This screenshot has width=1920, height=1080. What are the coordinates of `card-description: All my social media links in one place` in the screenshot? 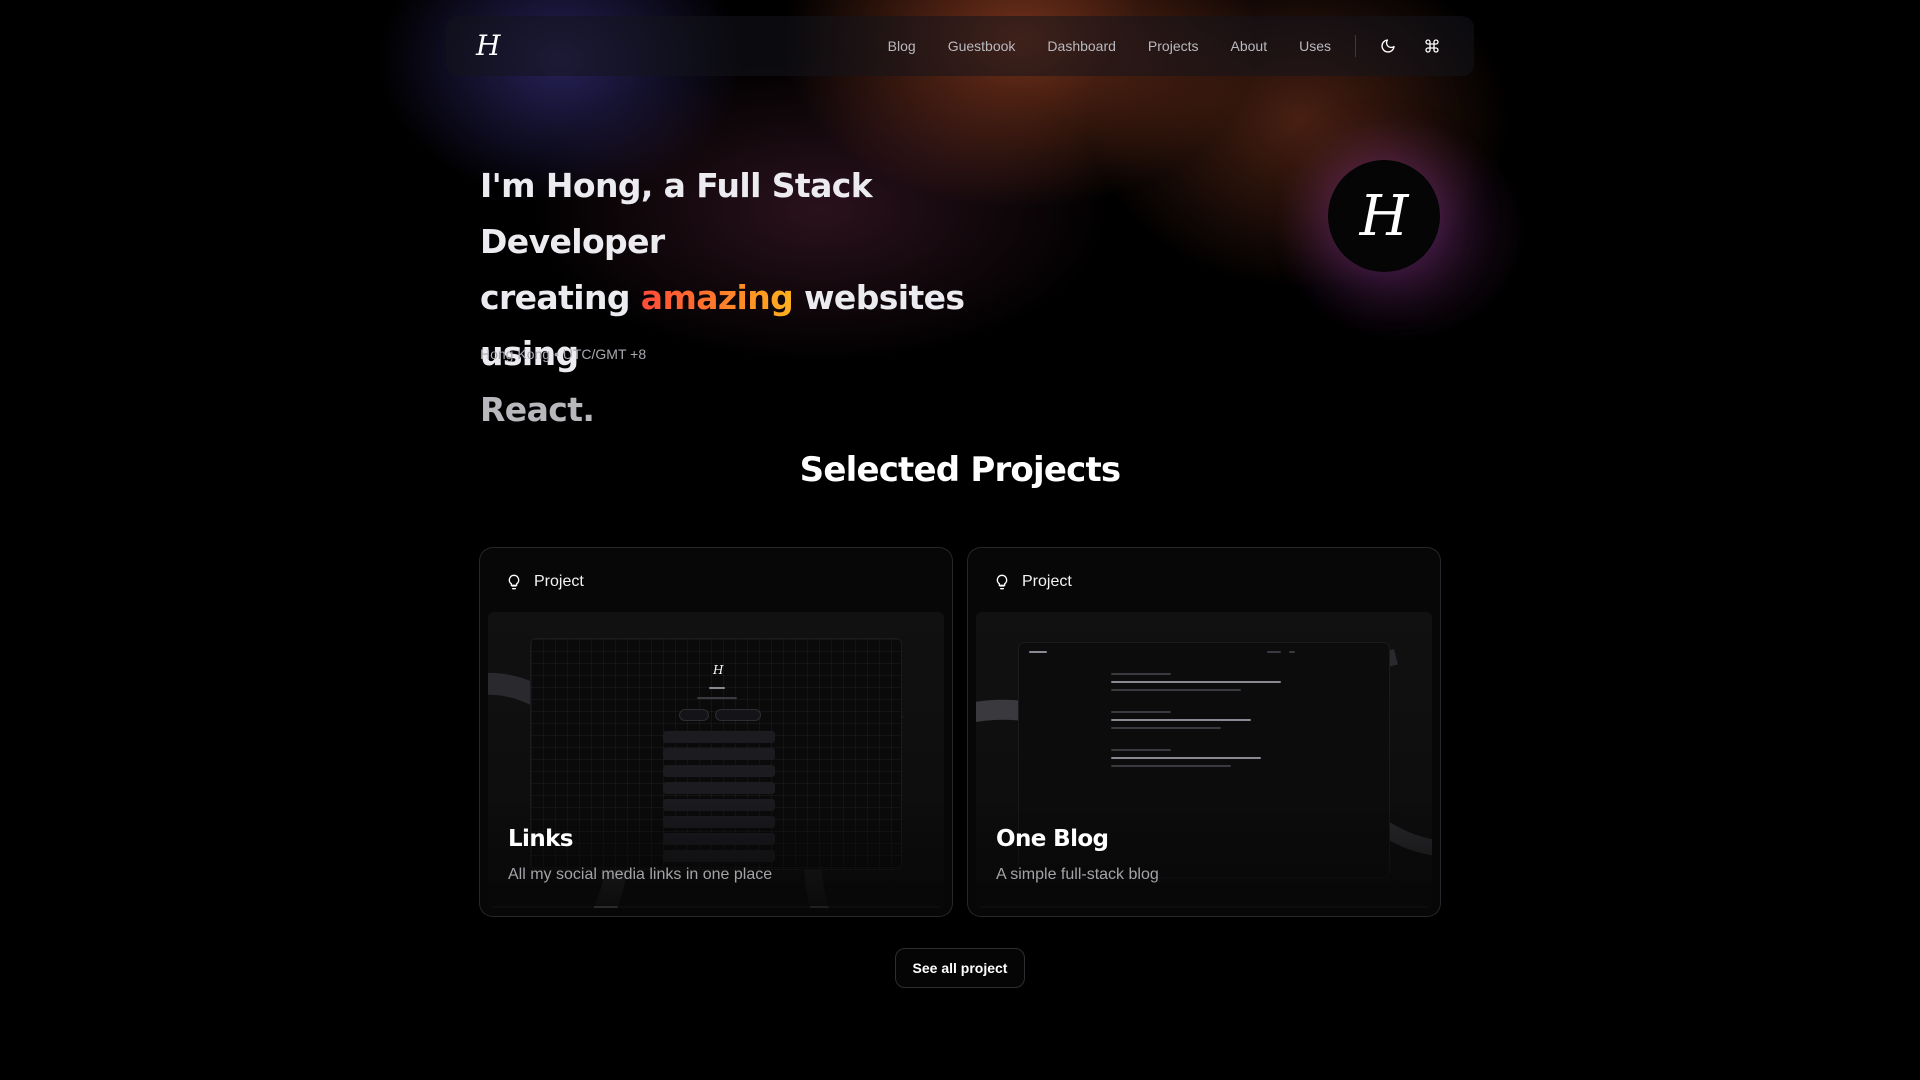 It's located at (640, 874).